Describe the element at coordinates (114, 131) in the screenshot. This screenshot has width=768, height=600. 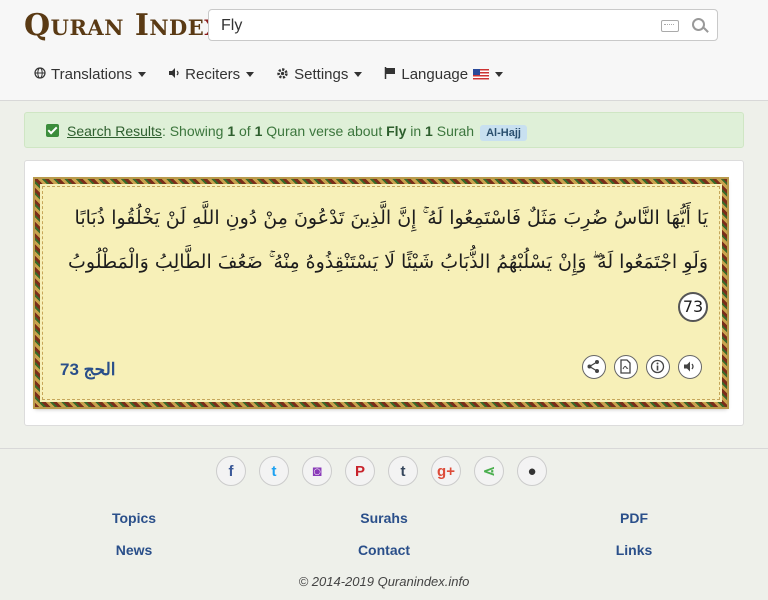
I see `search-results-link: Search Results` at that location.